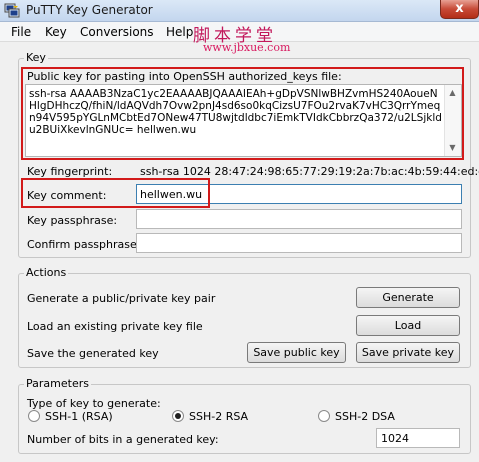 This screenshot has width=479, height=462. What do you see at coordinates (218, 416) in the screenshot?
I see `radio-ssh2-rsa-label: SSH-2 RSA` at bounding box center [218, 416].